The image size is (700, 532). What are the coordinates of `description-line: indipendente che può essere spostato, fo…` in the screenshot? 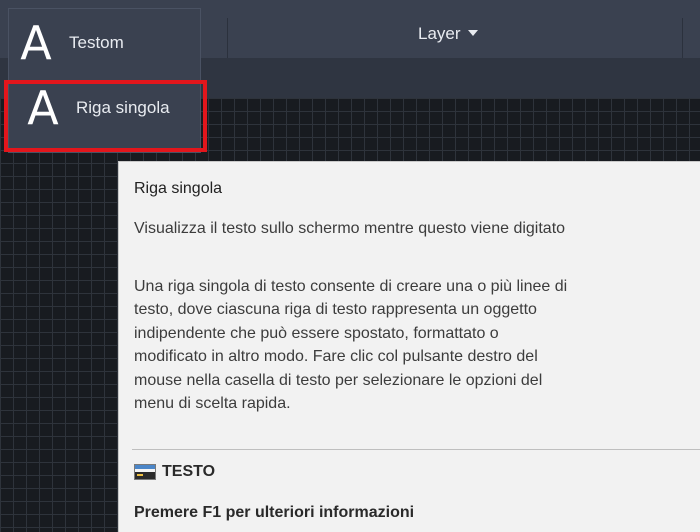 It's located at (316, 333).